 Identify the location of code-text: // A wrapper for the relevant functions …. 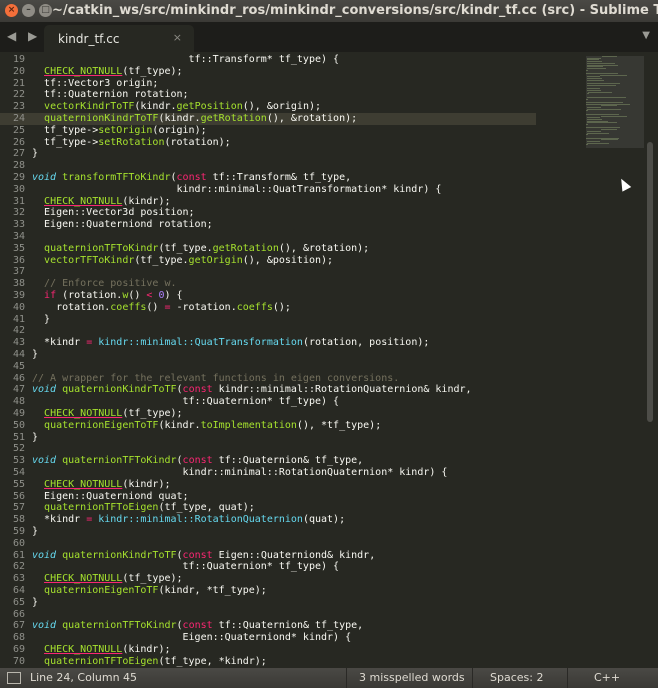
(215, 379).